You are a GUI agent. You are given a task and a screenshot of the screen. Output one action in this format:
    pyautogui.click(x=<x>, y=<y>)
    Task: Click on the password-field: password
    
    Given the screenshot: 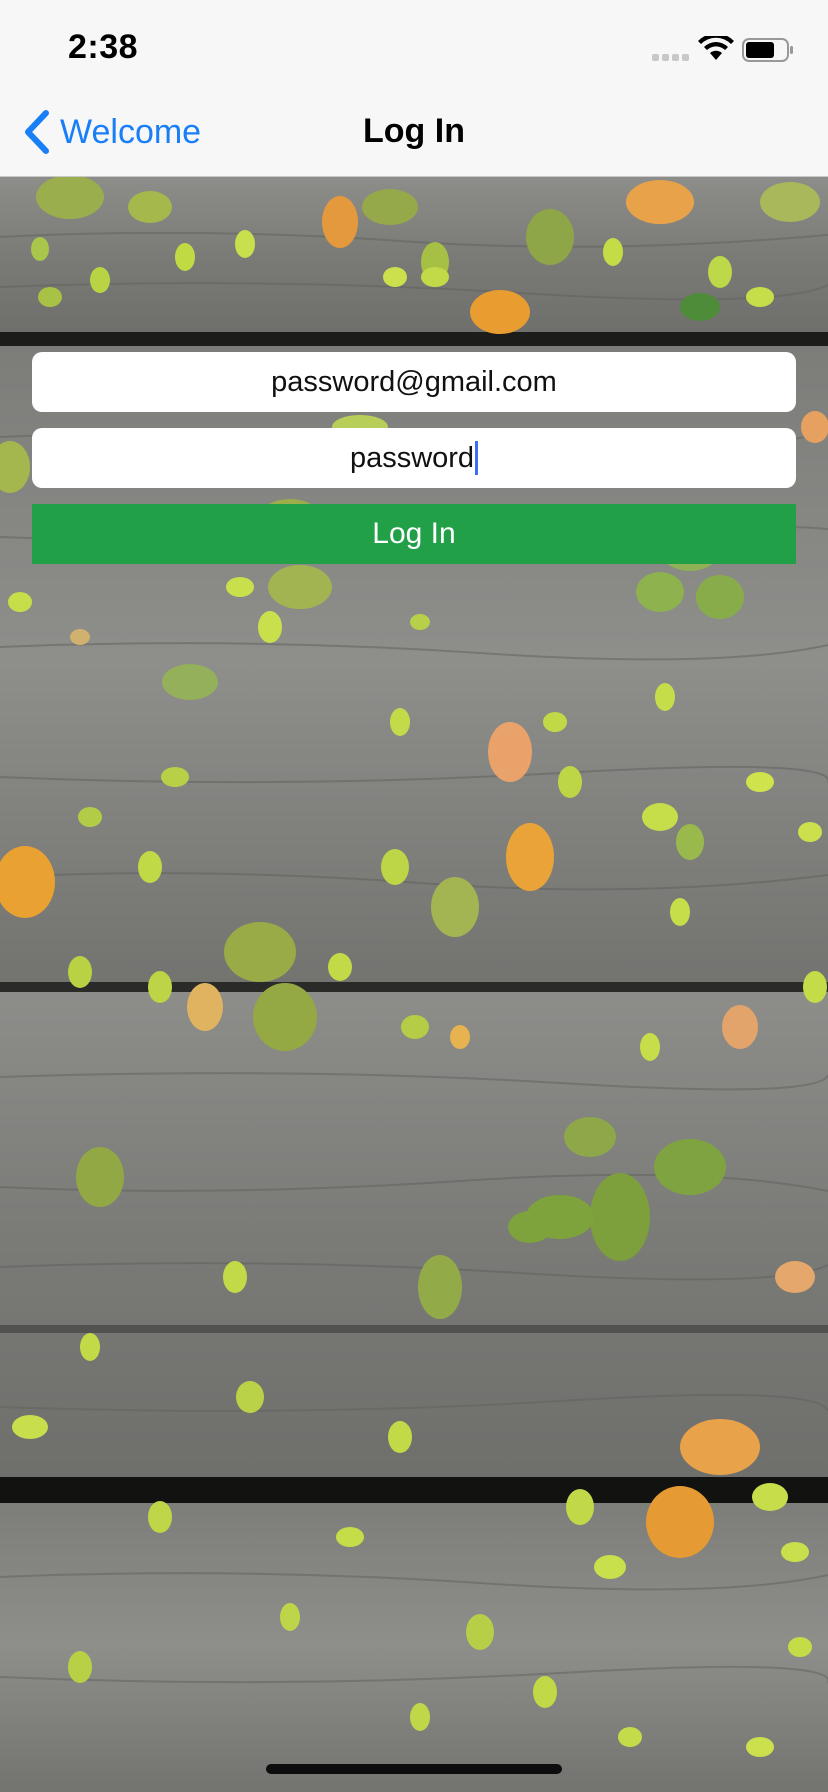 What is the action you would take?
    pyautogui.click(x=414, y=458)
    